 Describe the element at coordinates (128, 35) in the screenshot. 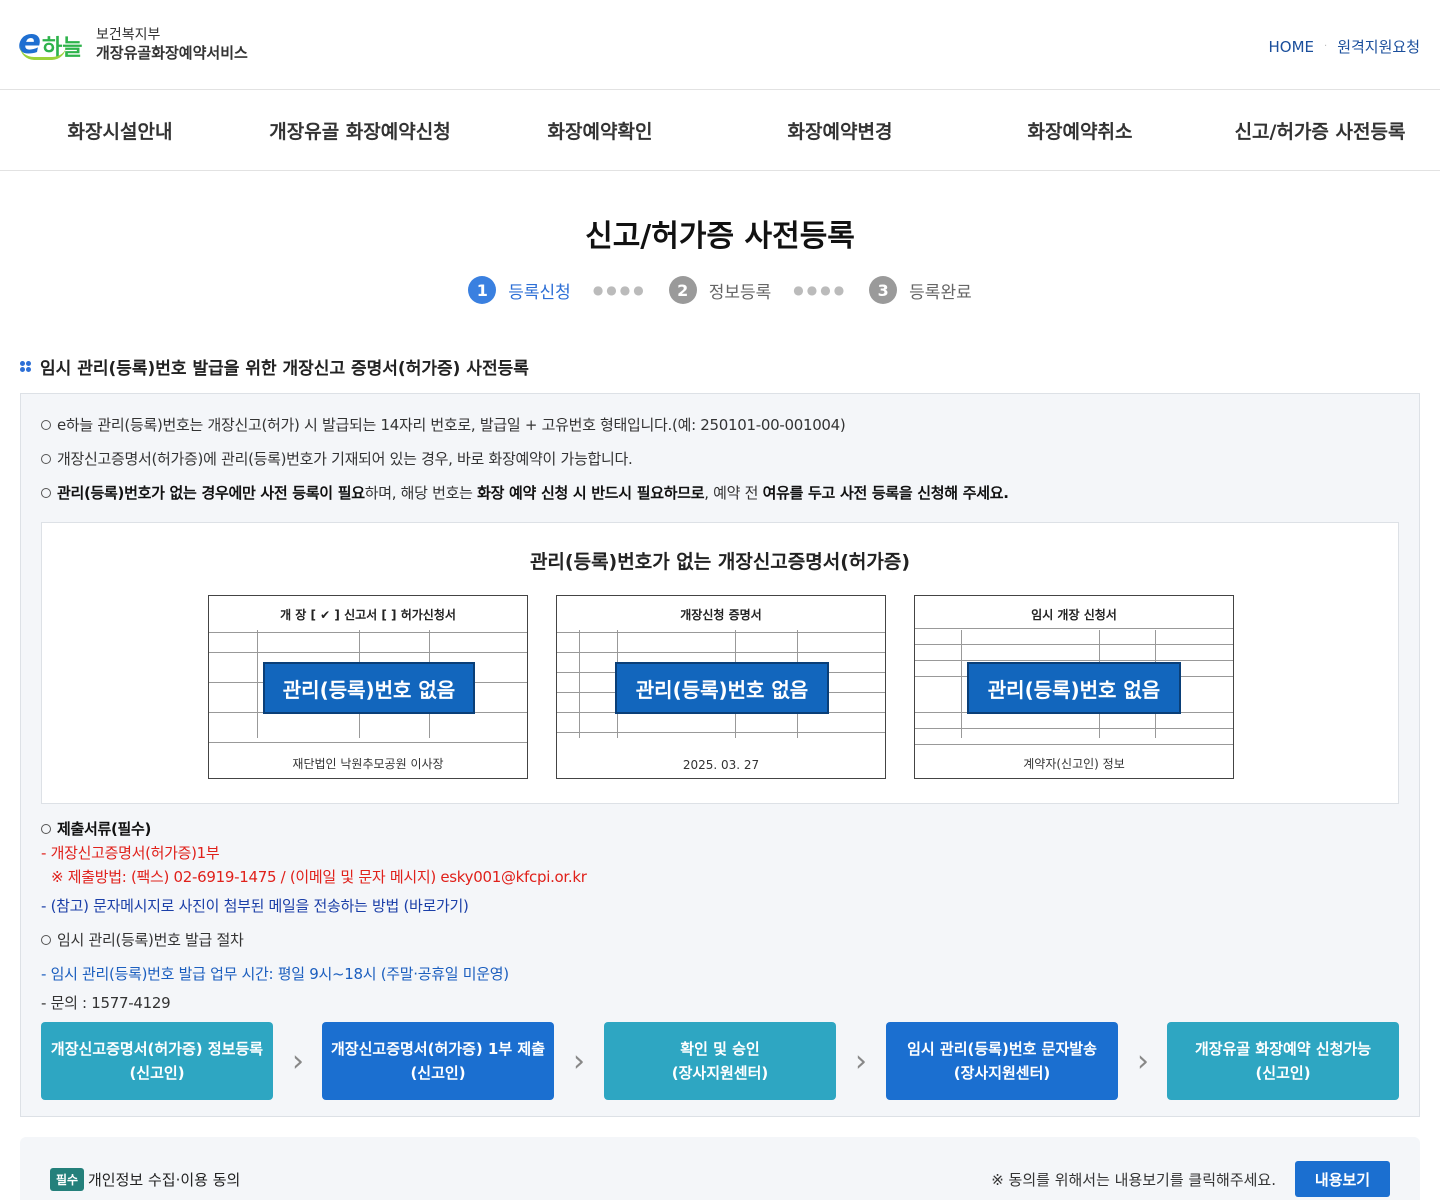

I see `ministry-name: 보건복지부` at that location.